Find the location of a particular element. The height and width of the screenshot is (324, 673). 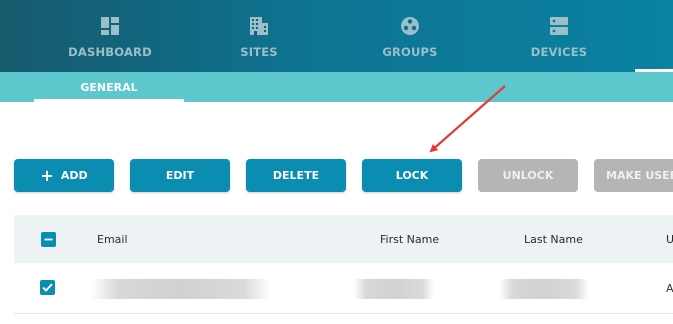

make-user-button: MAKE USER L is located at coordinates (633, 175).